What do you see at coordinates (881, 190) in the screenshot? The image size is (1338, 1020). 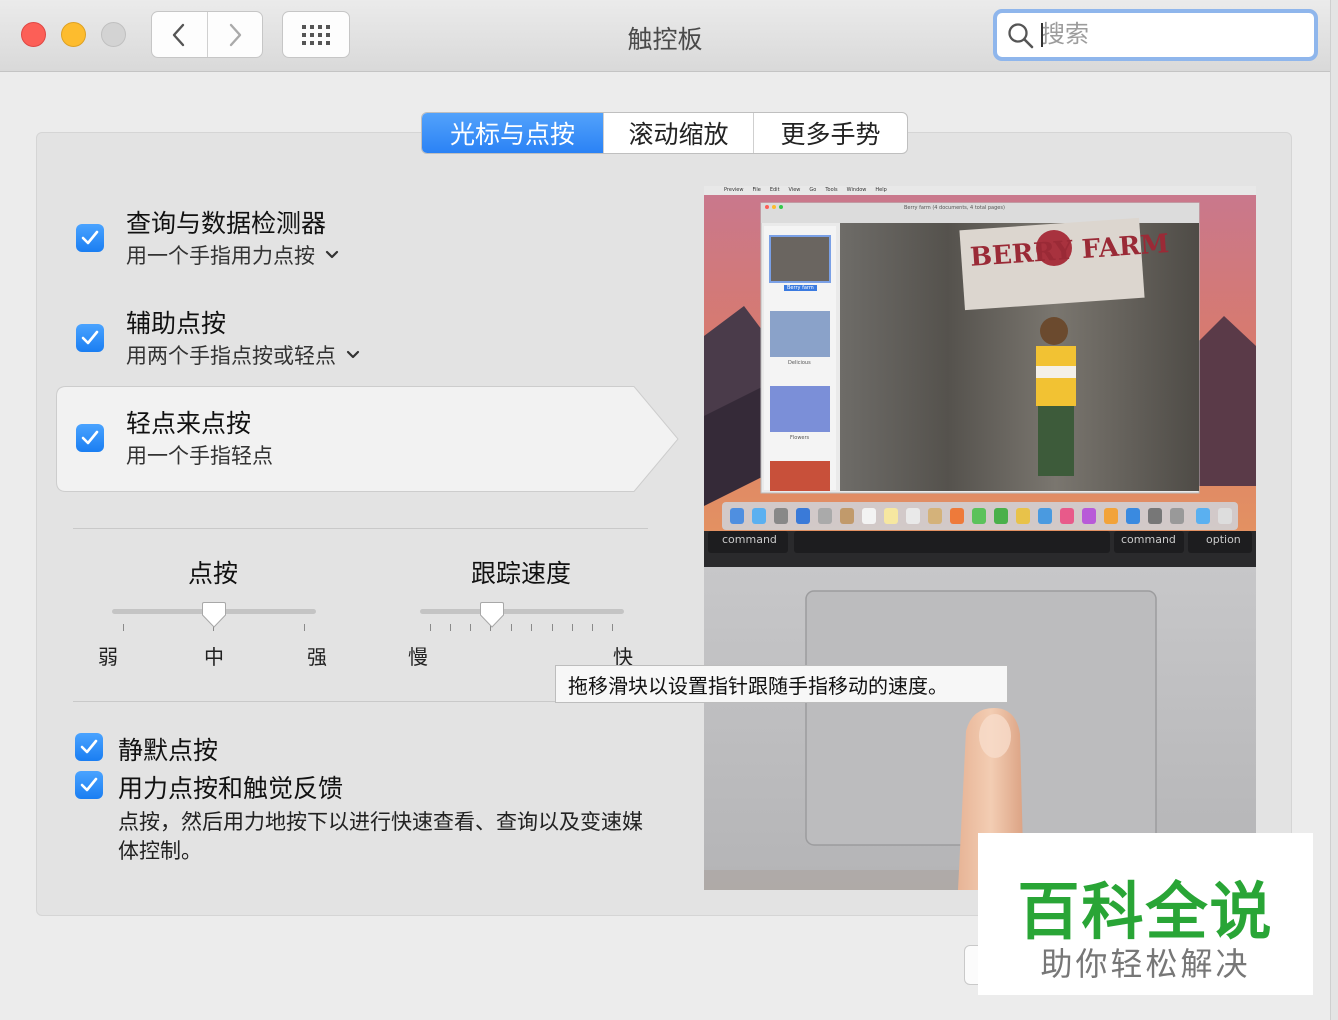 I see `menubar-item: Help` at bounding box center [881, 190].